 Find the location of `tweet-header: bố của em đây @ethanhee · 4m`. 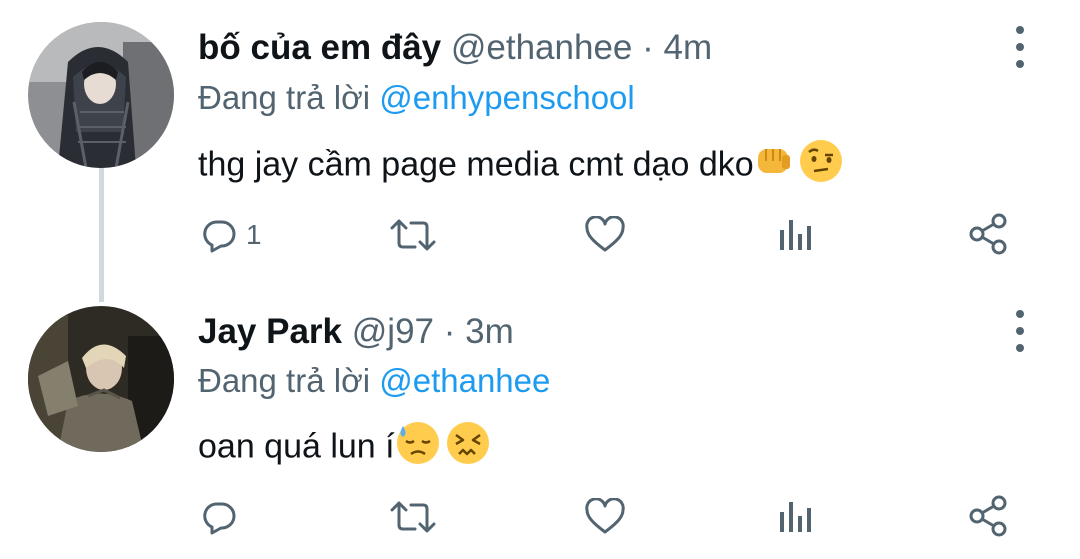

tweet-header: bố của em đây @ethanhee · 4m is located at coordinates (455, 48).